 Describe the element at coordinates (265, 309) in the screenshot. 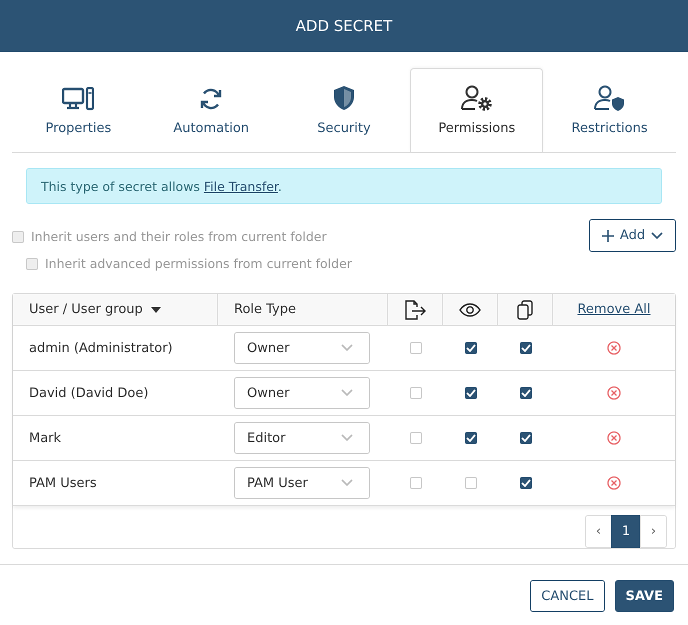

I see `column-label: Role Type` at that location.